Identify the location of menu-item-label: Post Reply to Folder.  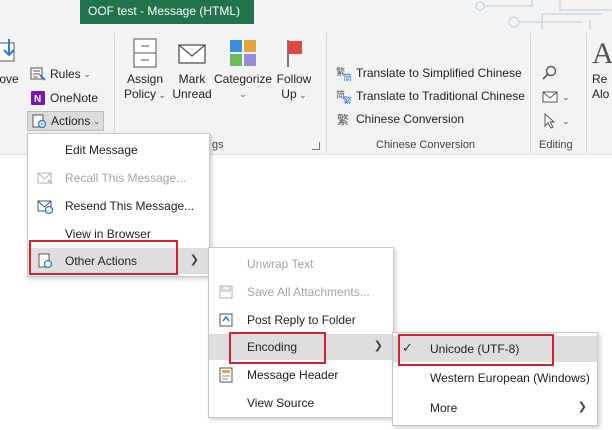
(301, 320).